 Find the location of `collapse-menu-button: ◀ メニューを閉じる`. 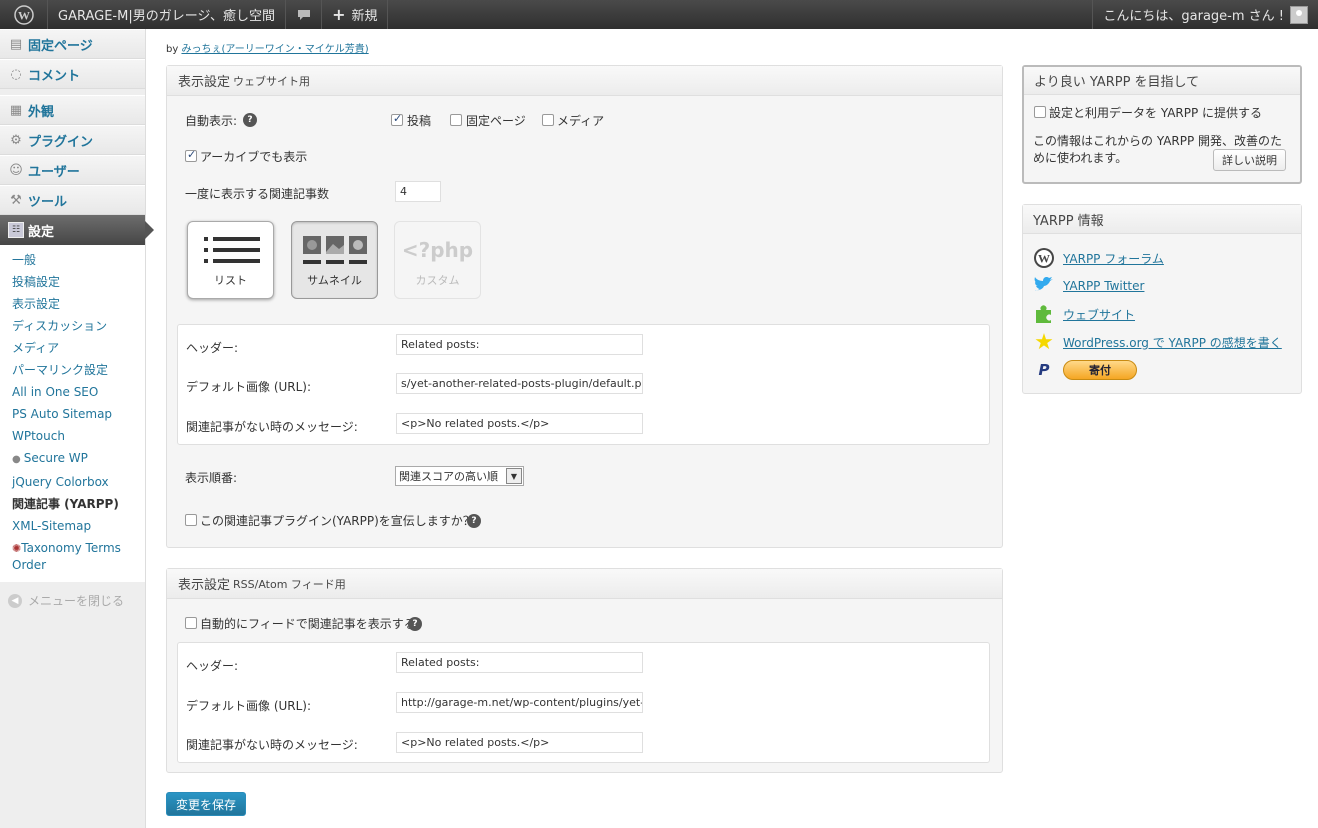

collapse-menu-button: ◀ メニューを閉じる is located at coordinates (72, 600).